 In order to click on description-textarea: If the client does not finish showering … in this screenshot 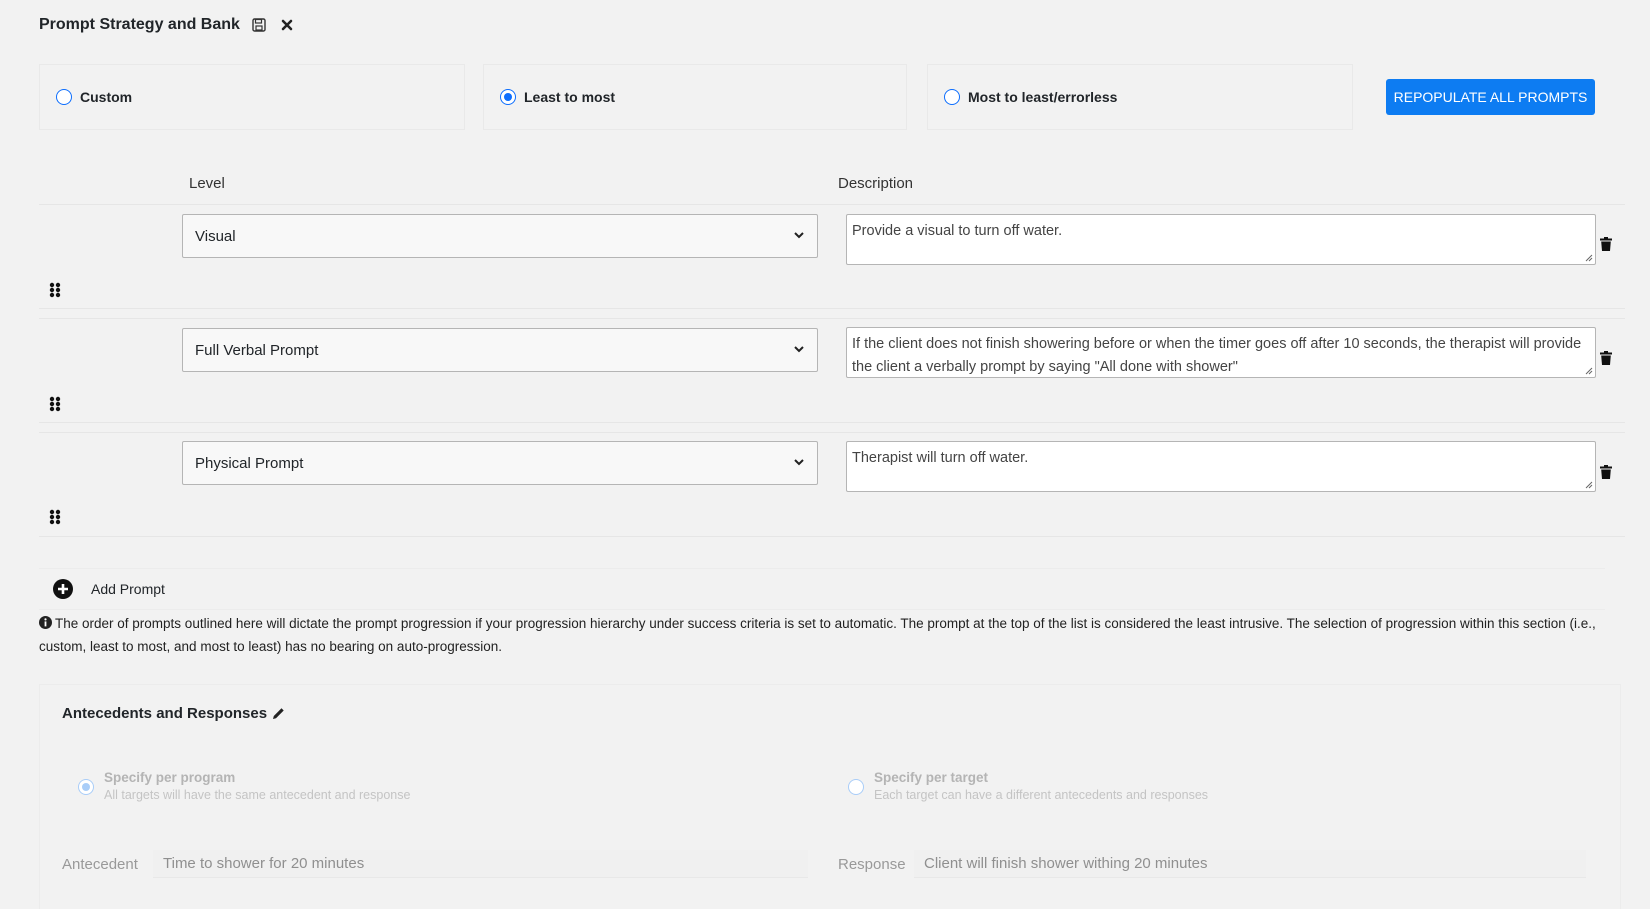, I will do `click(1221, 352)`.